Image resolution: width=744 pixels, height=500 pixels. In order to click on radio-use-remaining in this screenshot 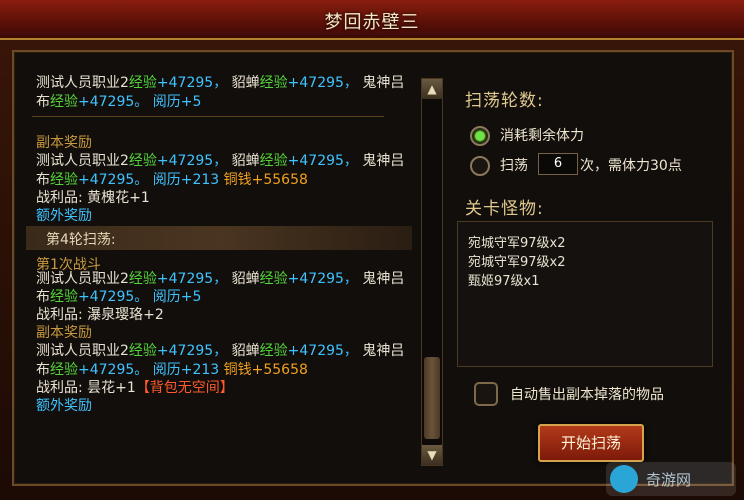, I will do `click(480, 136)`.